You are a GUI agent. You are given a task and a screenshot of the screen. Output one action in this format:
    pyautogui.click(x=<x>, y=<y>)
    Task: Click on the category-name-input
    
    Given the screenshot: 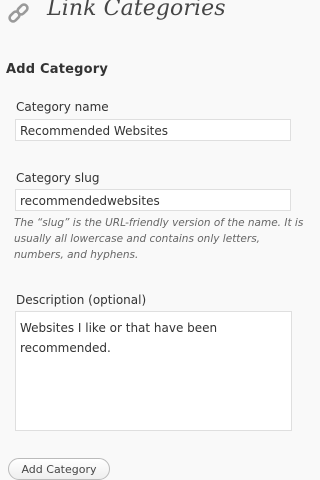 What is the action you would take?
    pyautogui.click(x=153, y=130)
    